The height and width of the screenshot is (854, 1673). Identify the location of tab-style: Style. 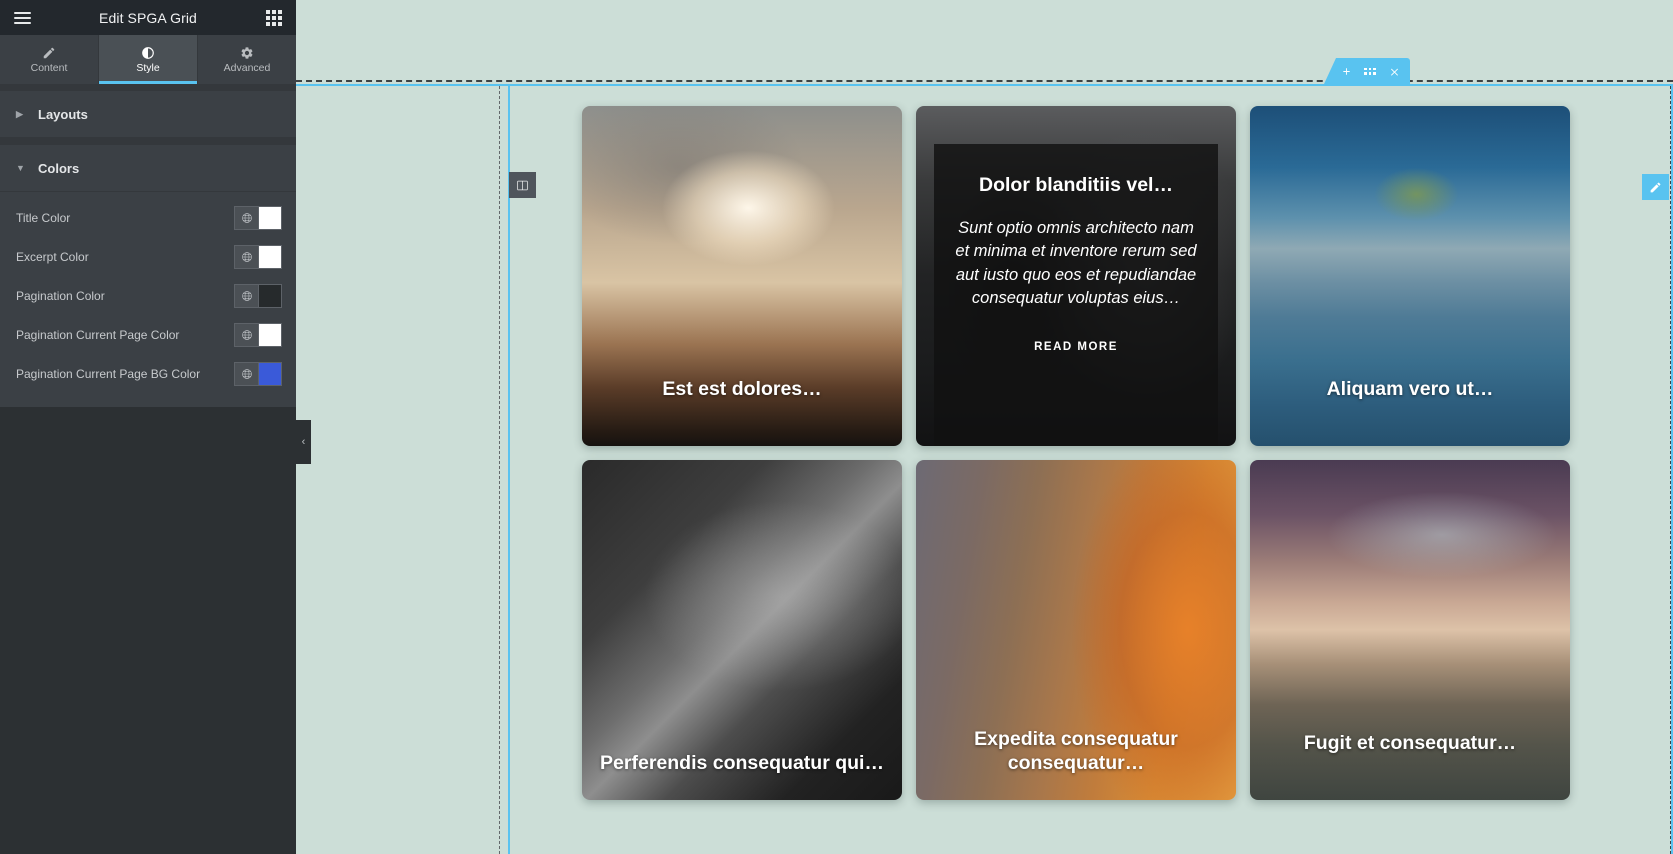
(148, 59).